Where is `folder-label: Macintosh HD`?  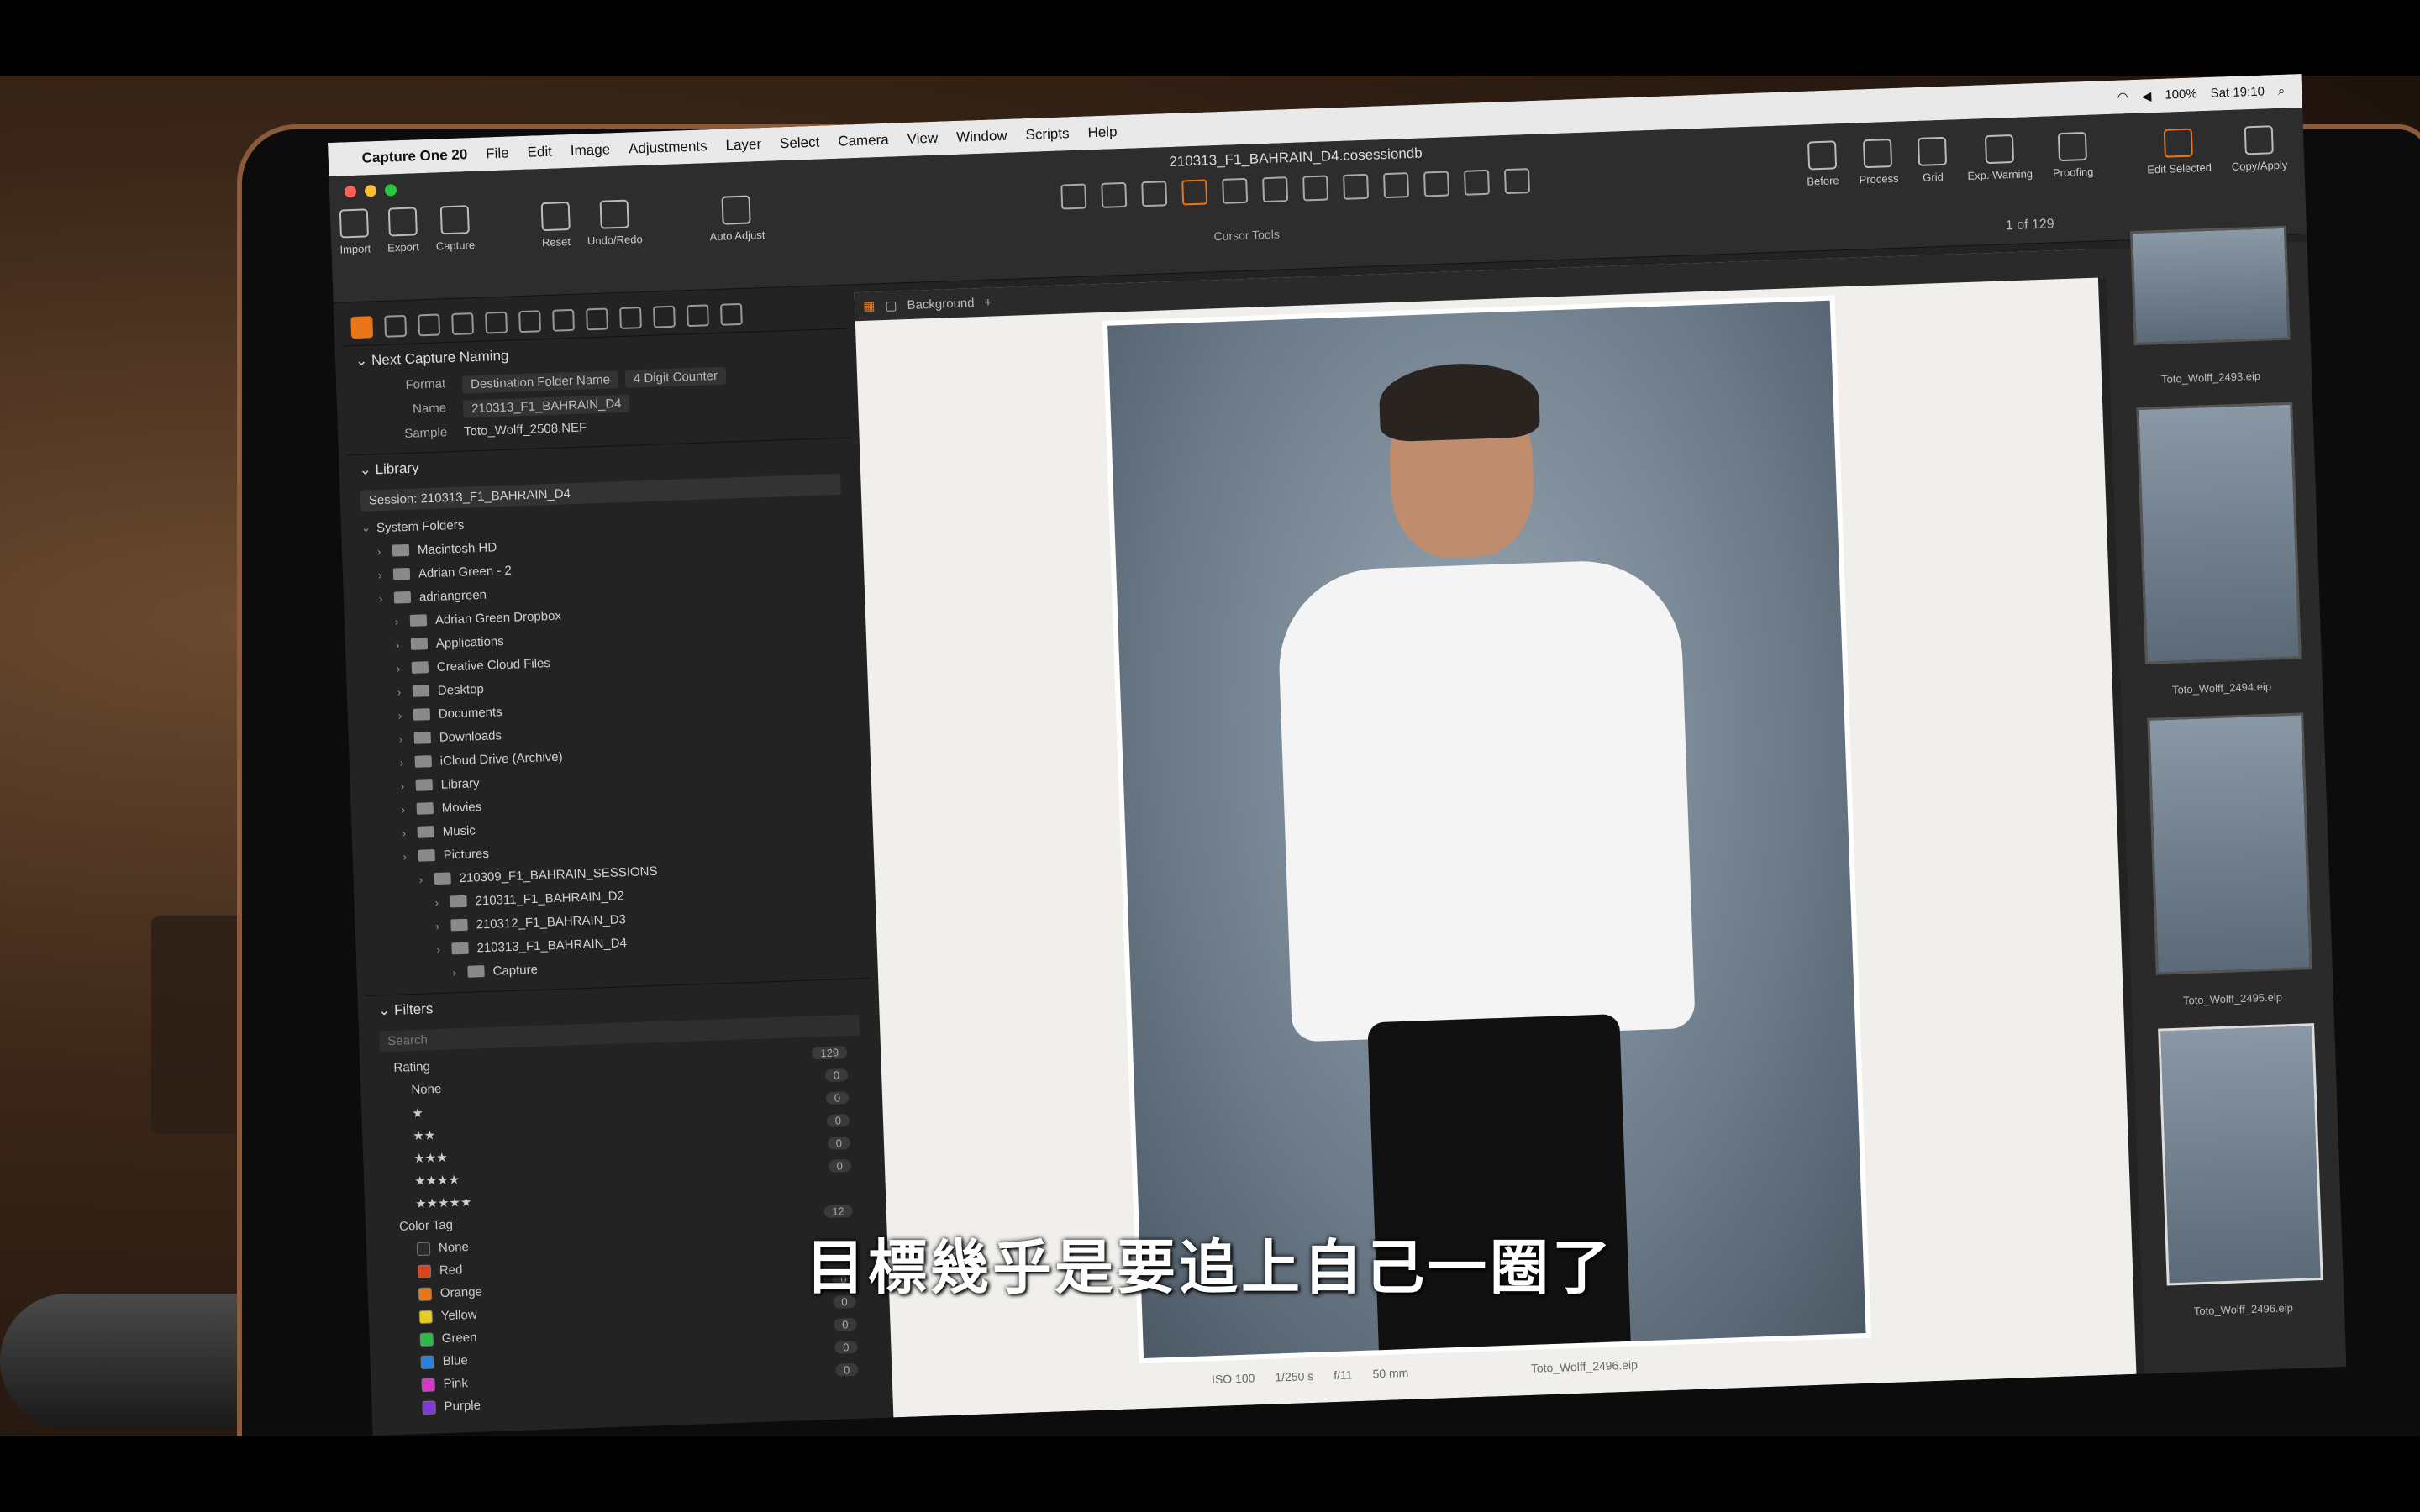
folder-label: Macintosh HD is located at coordinates (457, 548).